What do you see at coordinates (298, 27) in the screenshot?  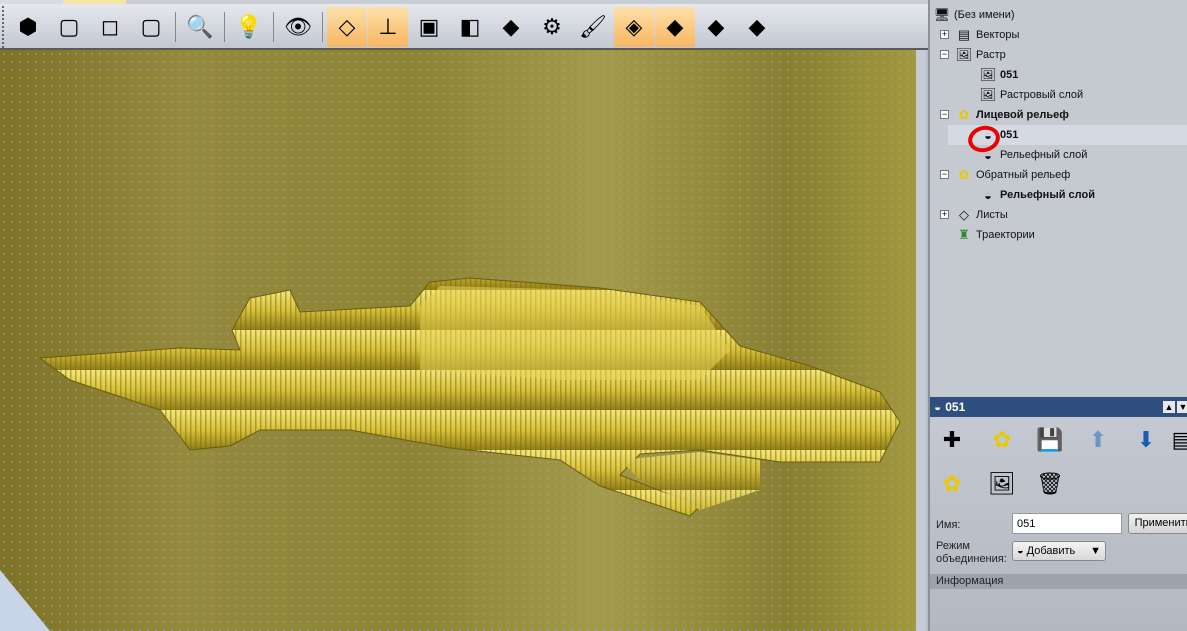 I see `eye-button: 👁` at bounding box center [298, 27].